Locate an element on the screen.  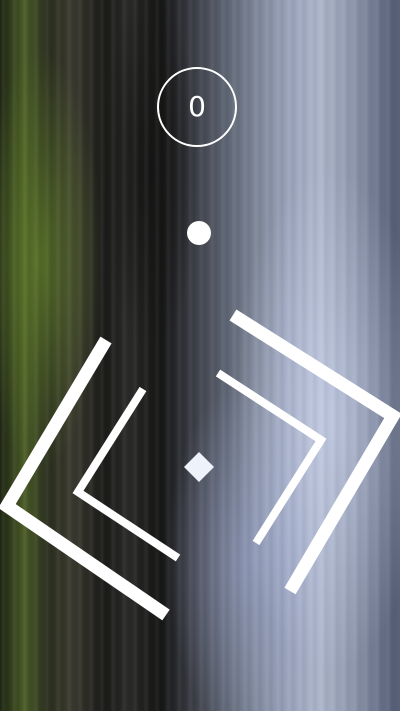
inner-wall-right is located at coordinates (271, 457).